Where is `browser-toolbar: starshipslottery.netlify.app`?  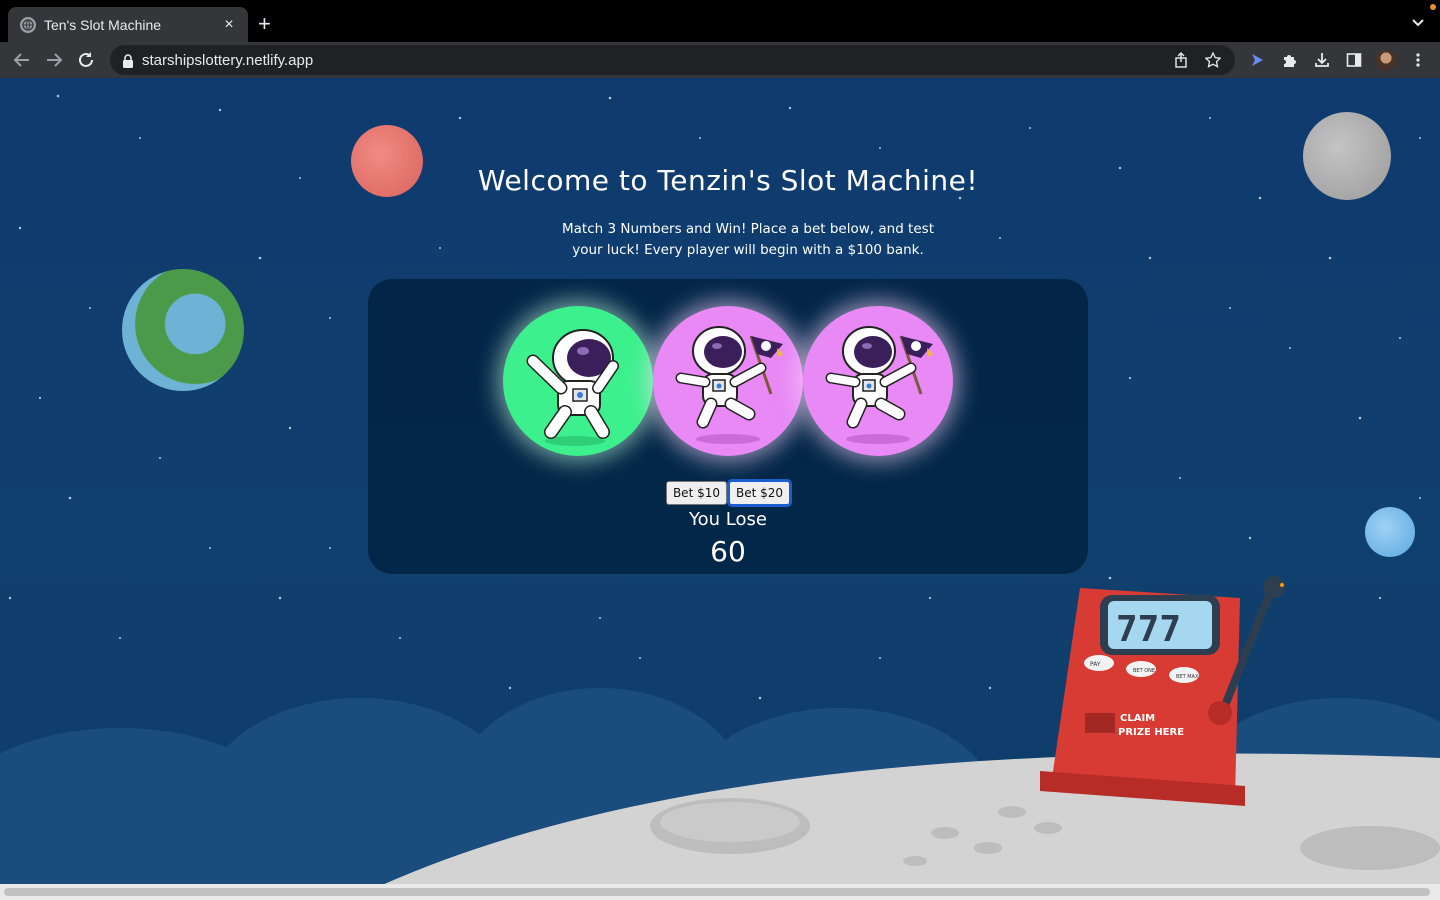 browser-toolbar: starshipslottery.netlify.app is located at coordinates (720, 60).